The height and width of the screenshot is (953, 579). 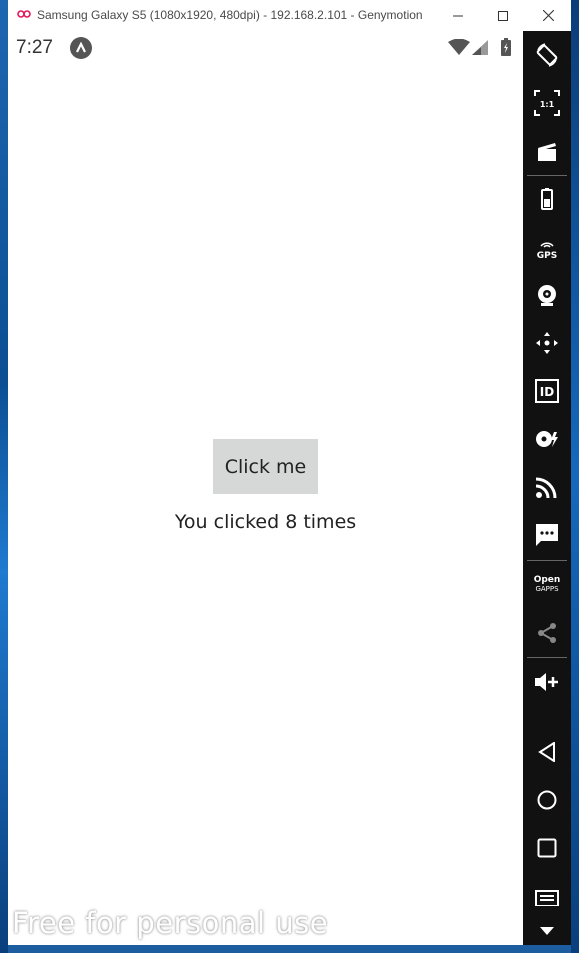 I want to click on battery-button, so click(x=547, y=199).